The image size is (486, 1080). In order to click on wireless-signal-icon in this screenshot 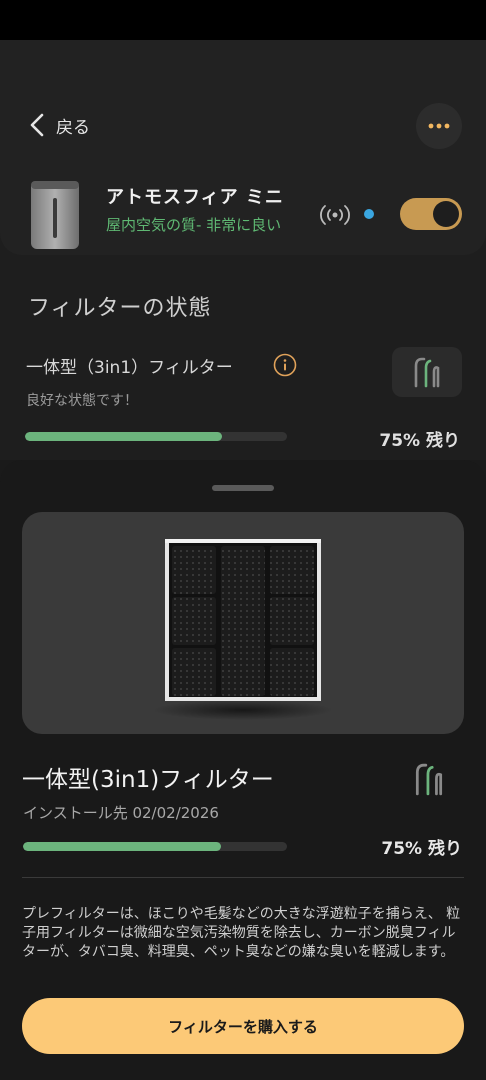, I will do `click(335, 215)`.